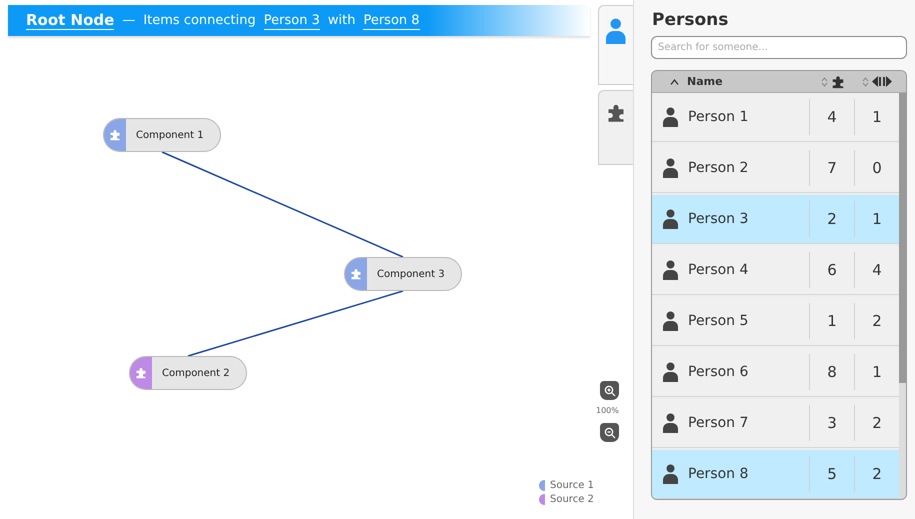 The height and width of the screenshot is (519, 915). What do you see at coordinates (831, 219) in the screenshot?
I see `component-count: 2` at bounding box center [831, 219].